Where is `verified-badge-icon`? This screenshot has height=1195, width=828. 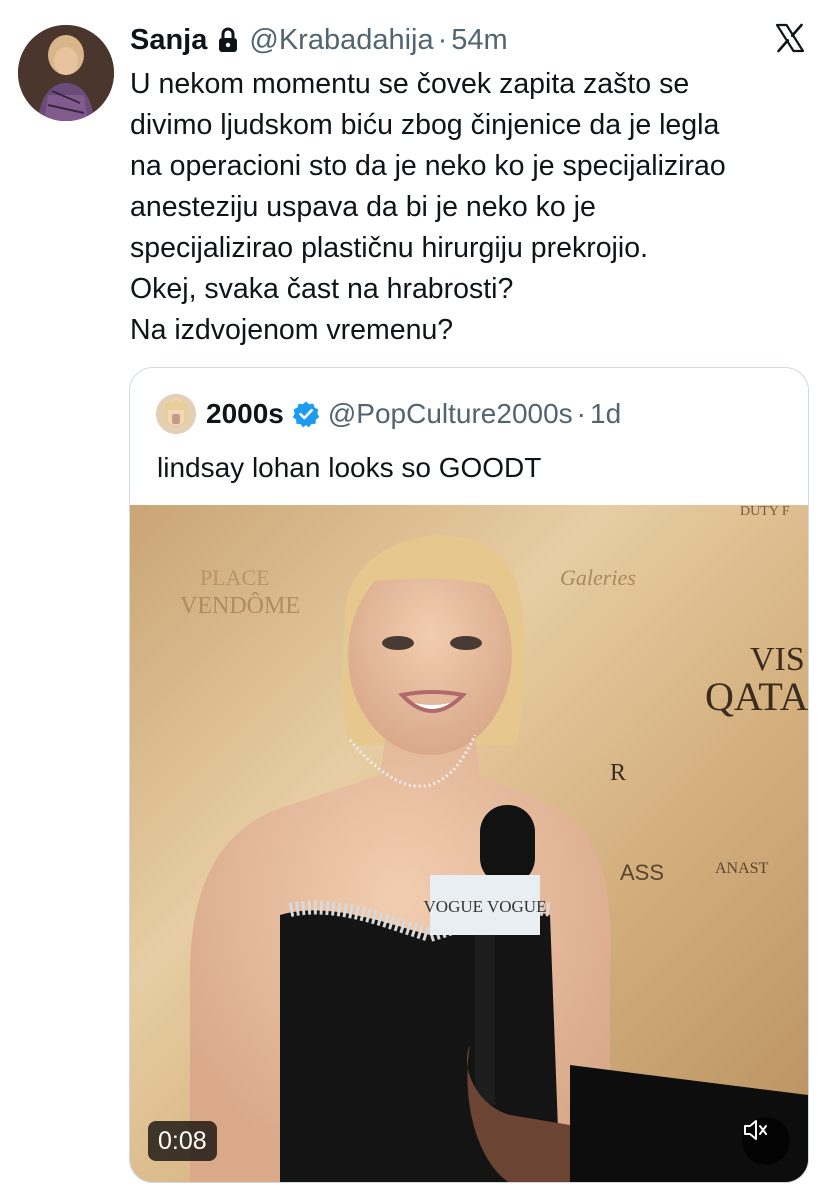
verified-badge-icon is located at coordinates (306, 414).